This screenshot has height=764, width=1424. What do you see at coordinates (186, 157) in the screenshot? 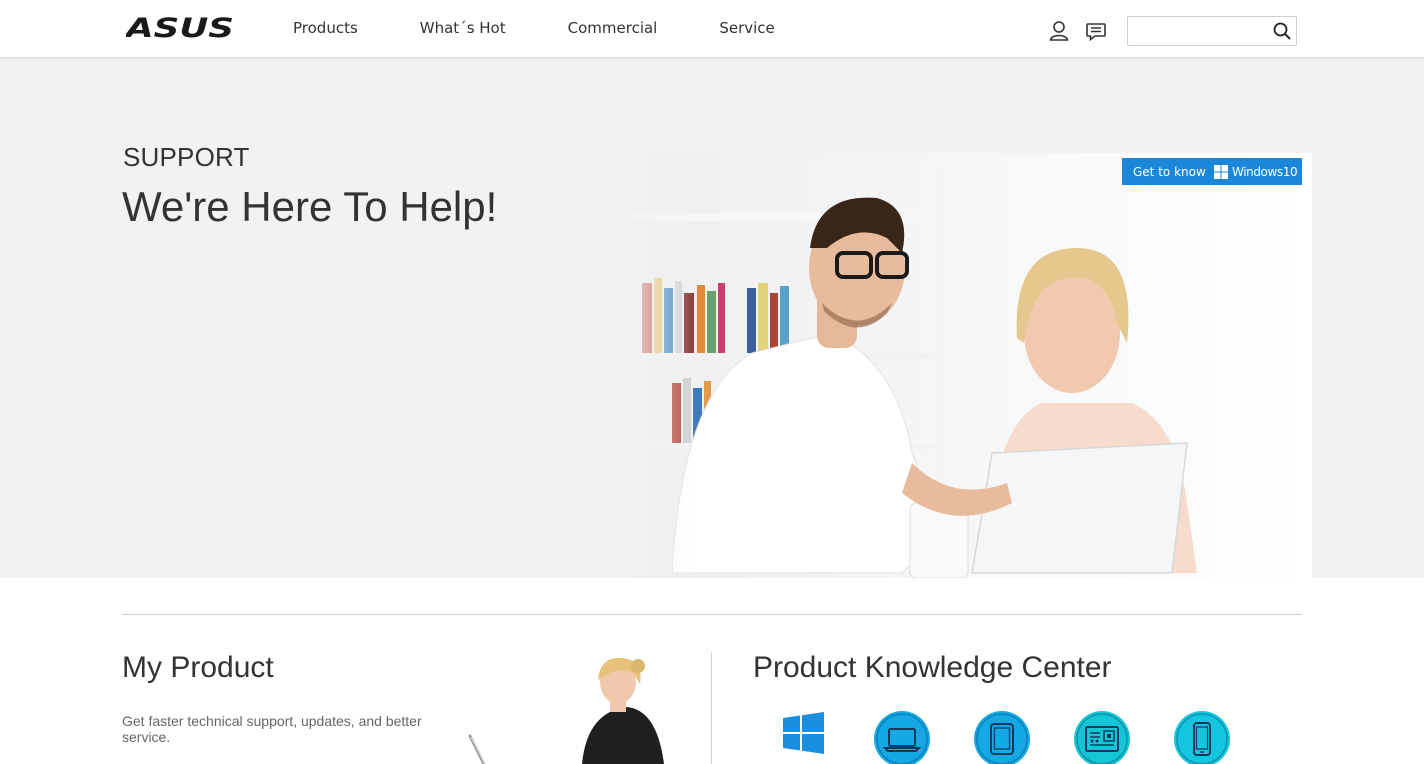
I see `support-label: SUPPORT` at bounding box center [186, 157].